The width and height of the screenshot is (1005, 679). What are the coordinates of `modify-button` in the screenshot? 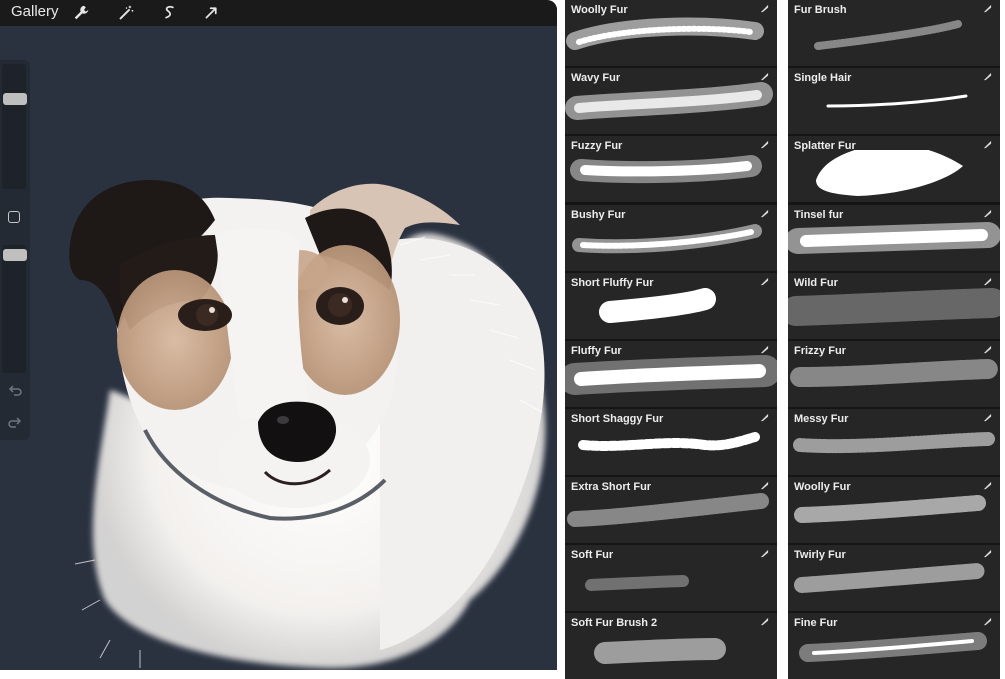 It's located at (14, 217).